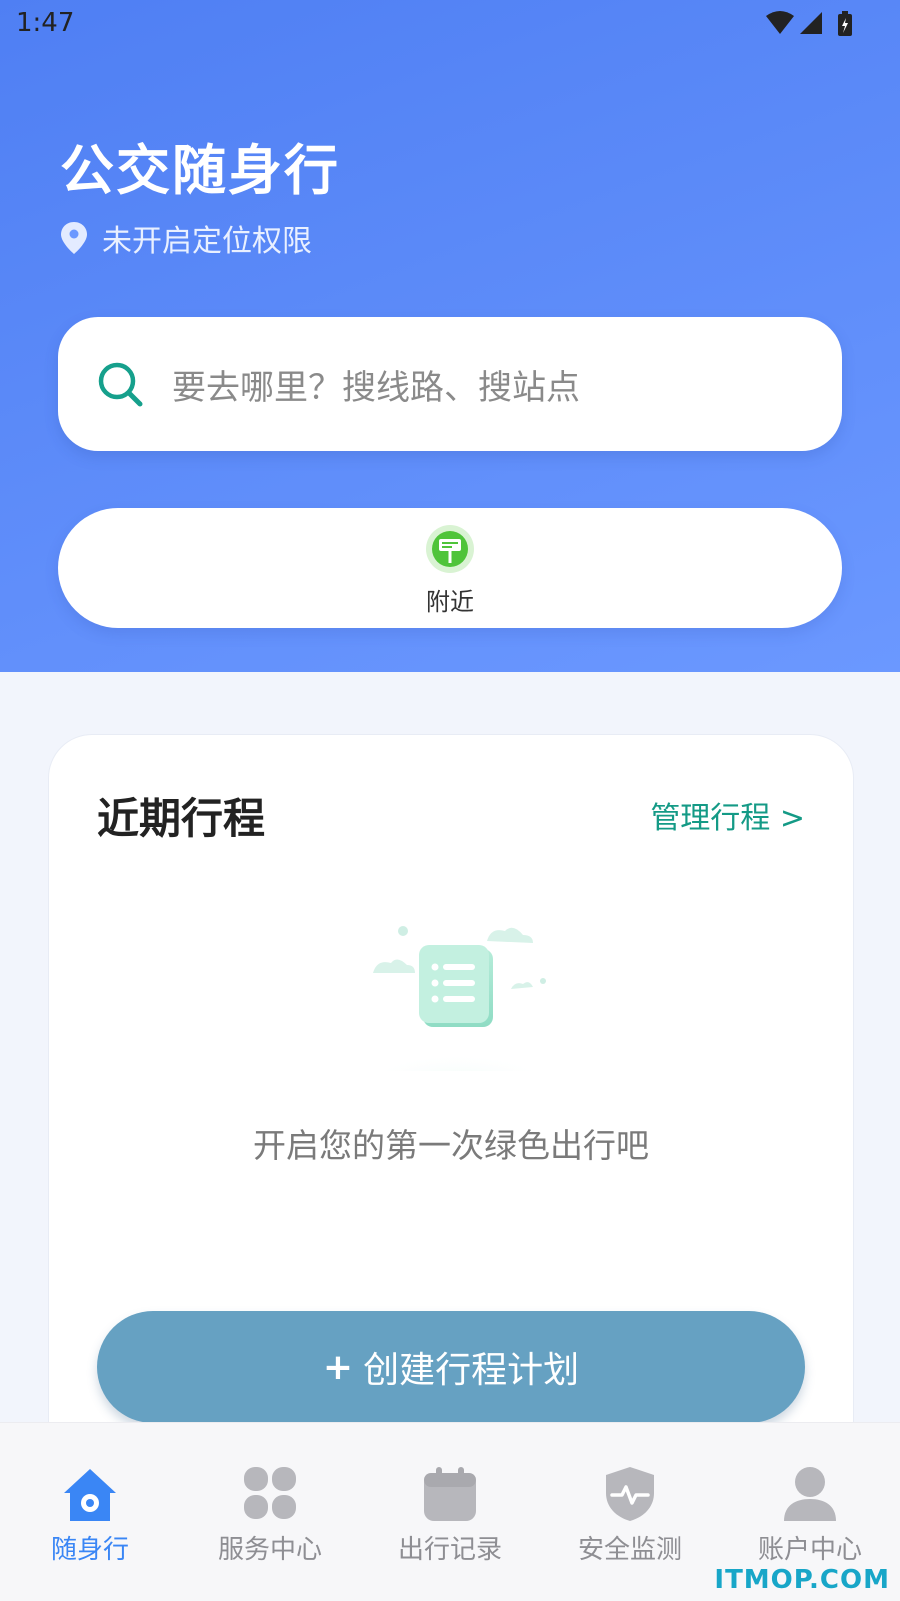 Image resolution: width=900 pixels, height=1601 pixels. Describe the element at coordinates (727, 815) in the screenshot. I see `manage-trips-link: 管理行程 >` at that location.